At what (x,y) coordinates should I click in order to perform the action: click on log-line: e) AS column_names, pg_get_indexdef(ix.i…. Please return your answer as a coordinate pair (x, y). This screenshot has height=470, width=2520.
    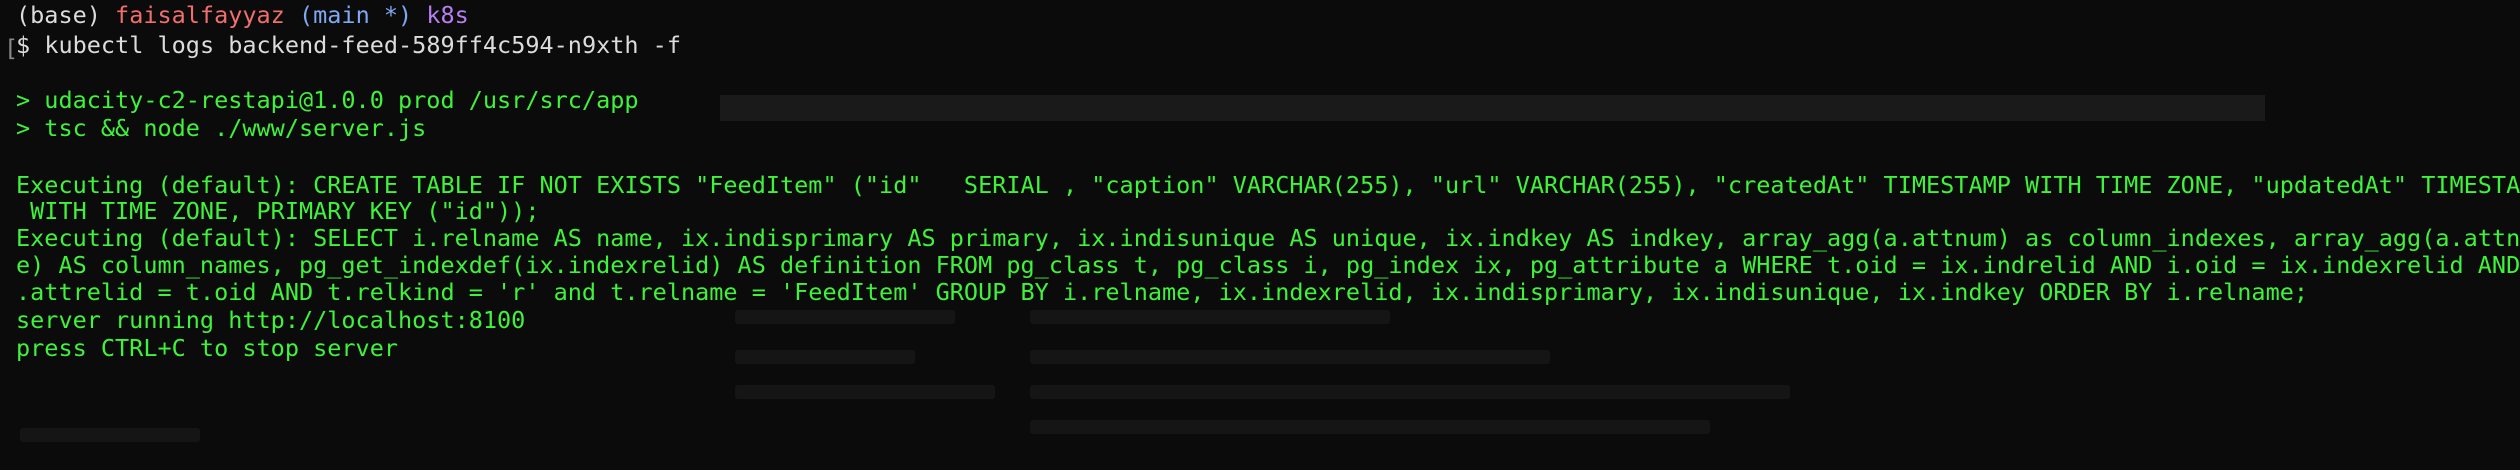
    Looking at the image, I should click on (1268, 265).